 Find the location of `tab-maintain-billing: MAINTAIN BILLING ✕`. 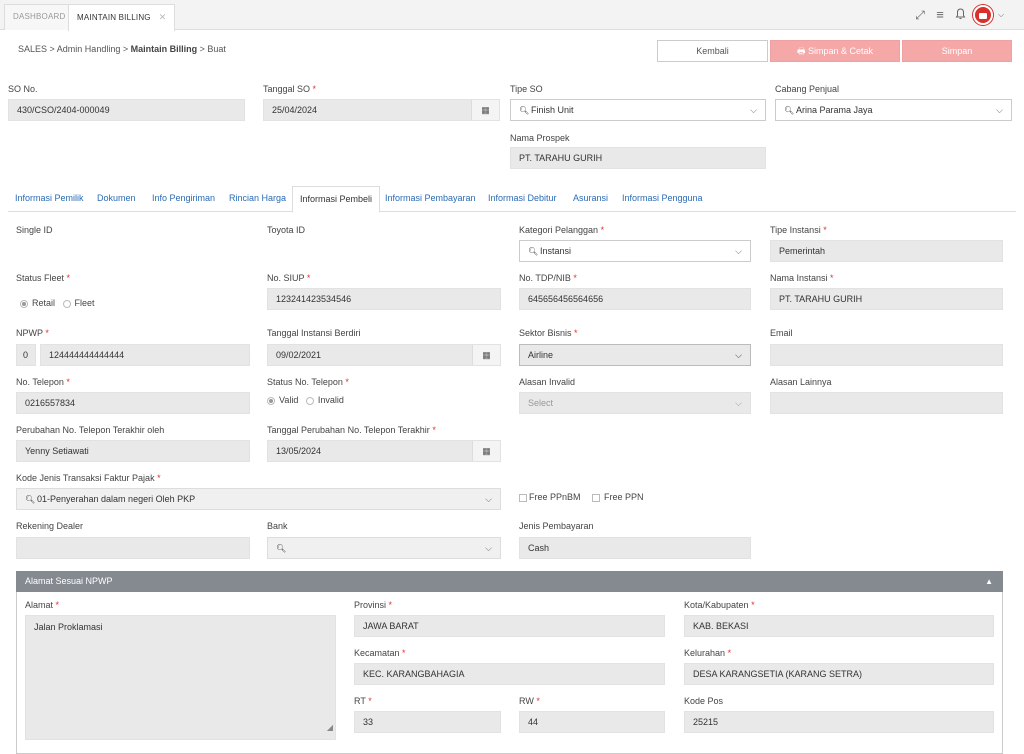

tab-maintain-billing: MAINTAIN BILLING ✕ is located at coordinates (122, 17).